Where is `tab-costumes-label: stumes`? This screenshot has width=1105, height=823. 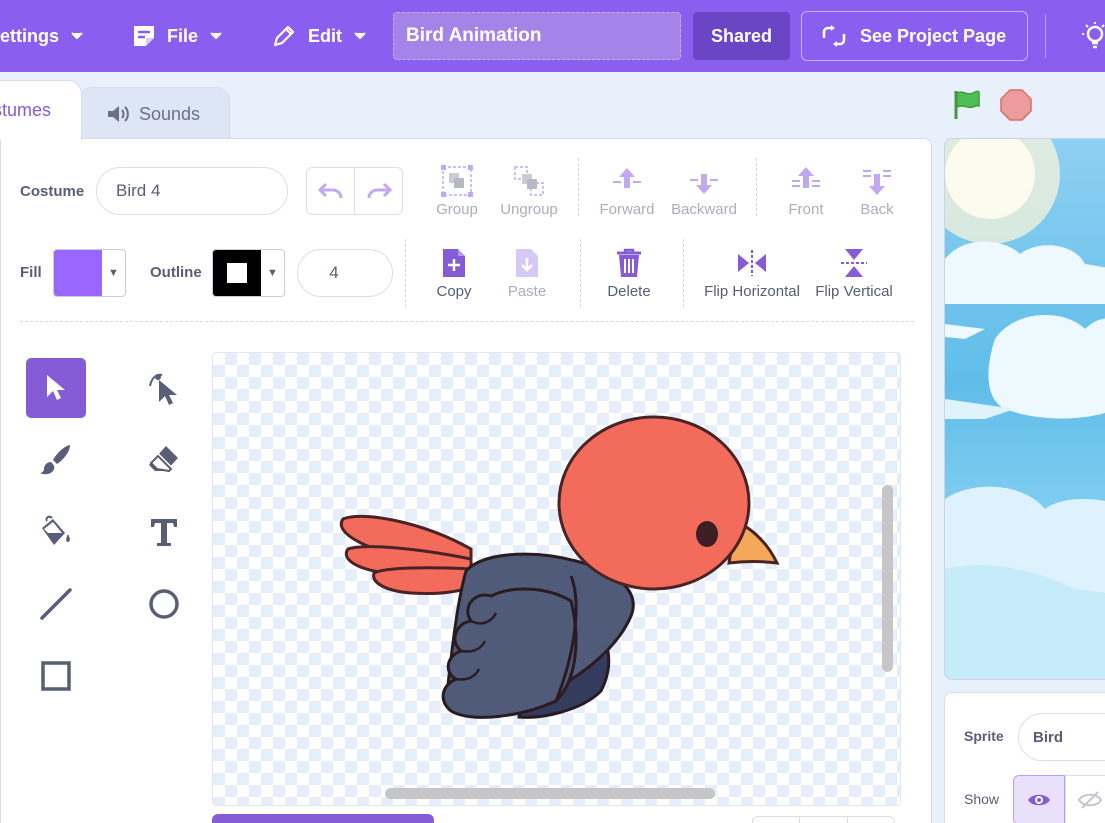
tab-costumes-label: stumes is located at coordinates (25, 110).